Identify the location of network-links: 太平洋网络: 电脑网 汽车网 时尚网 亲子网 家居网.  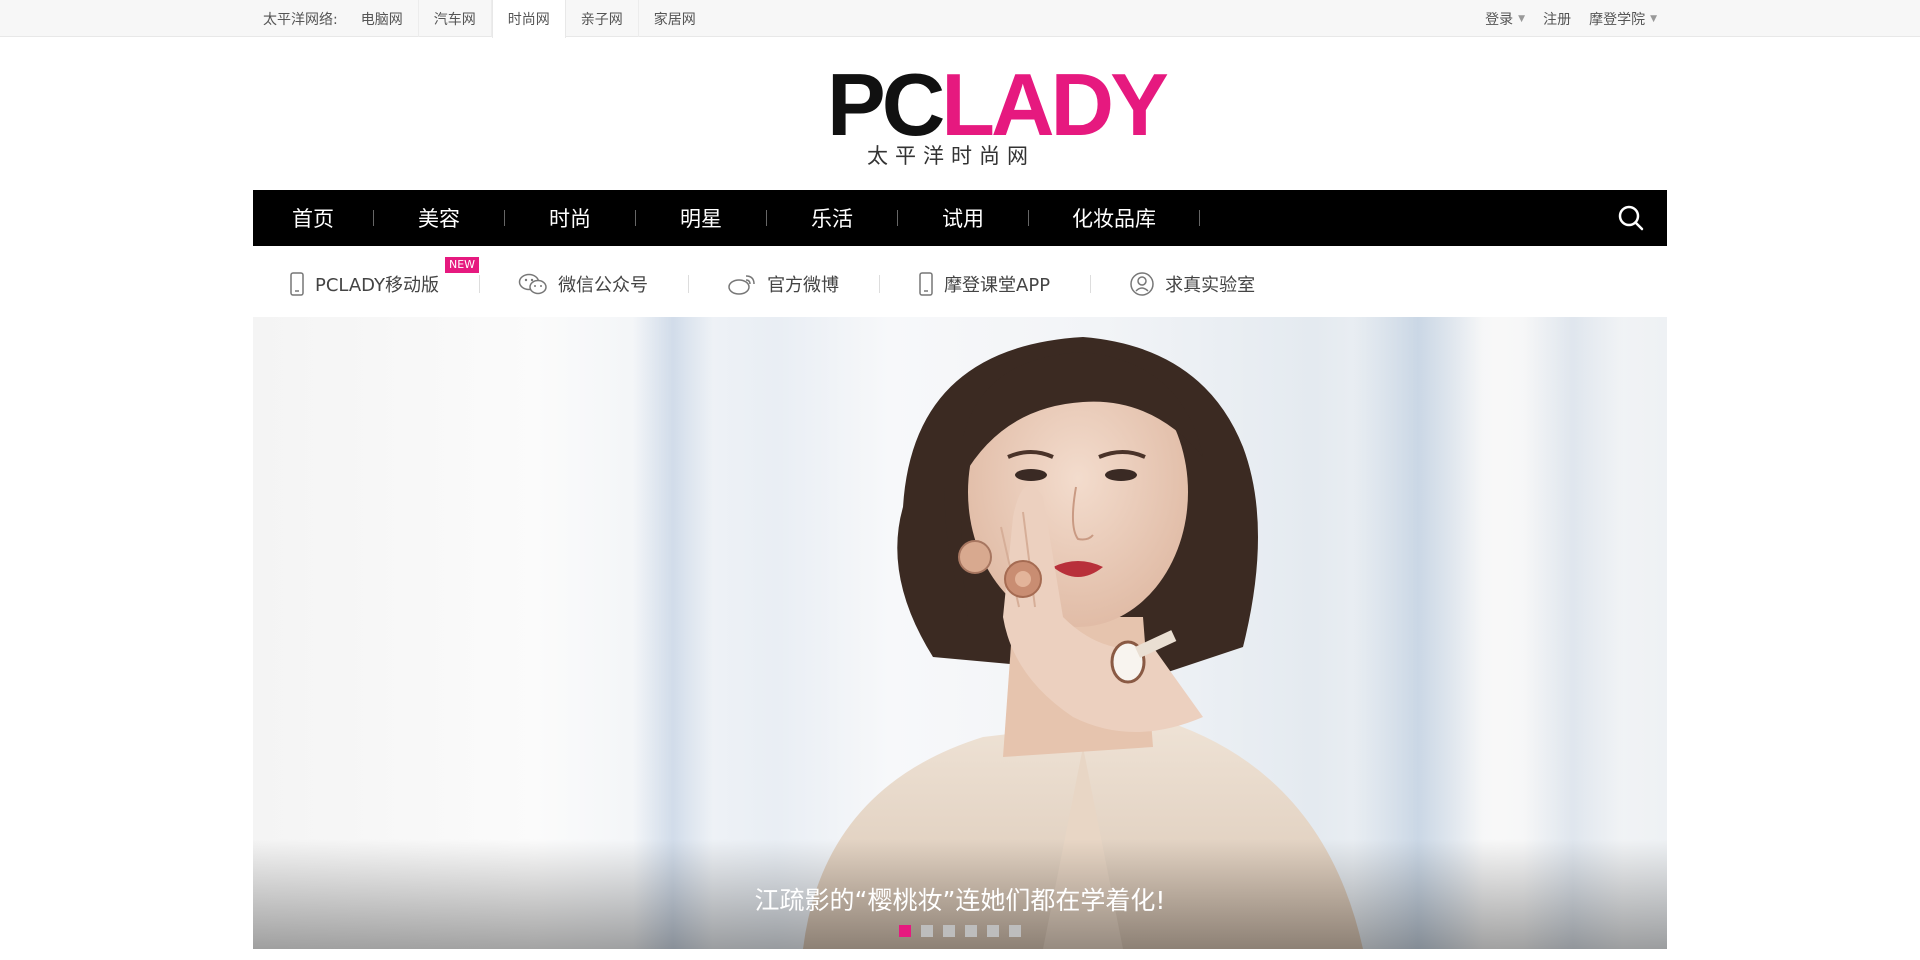
(487, 19).